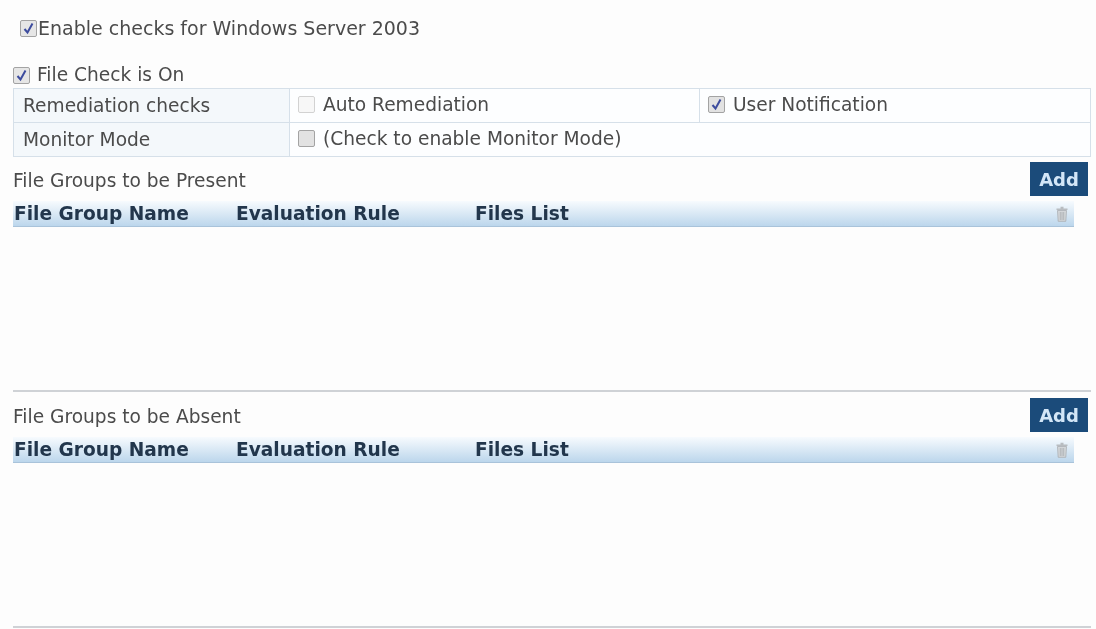 The image size is (1096, 629). What do you see at coordinates (151, 105) in the screenshot?
I see `setting-label: Remediation checks` at bounding box center [151, 105].